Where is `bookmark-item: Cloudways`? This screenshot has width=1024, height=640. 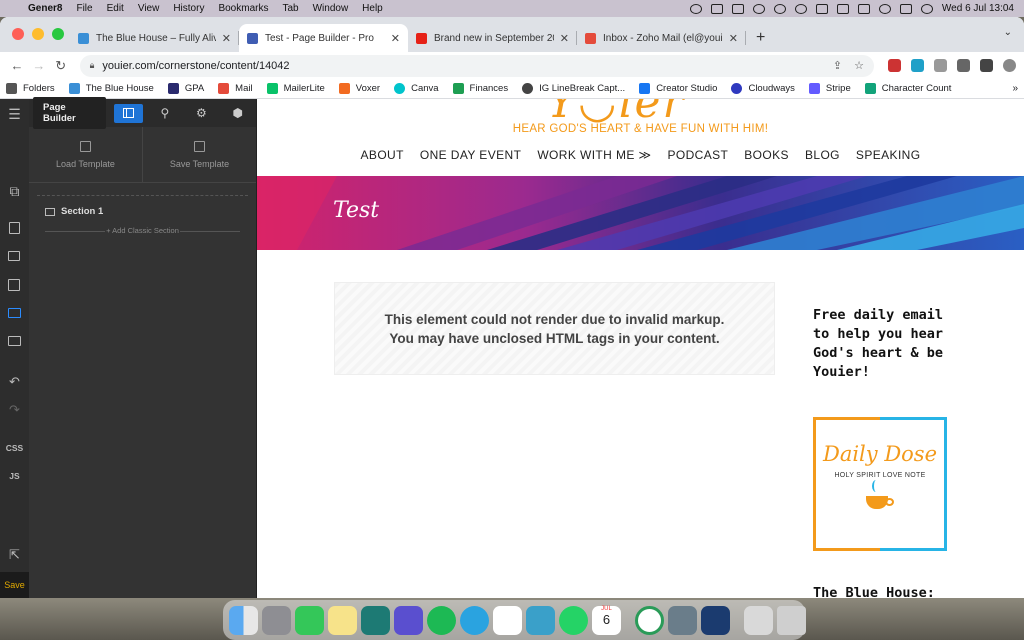
bookmark-item: Cloudways is located at coordinates (763, 88).